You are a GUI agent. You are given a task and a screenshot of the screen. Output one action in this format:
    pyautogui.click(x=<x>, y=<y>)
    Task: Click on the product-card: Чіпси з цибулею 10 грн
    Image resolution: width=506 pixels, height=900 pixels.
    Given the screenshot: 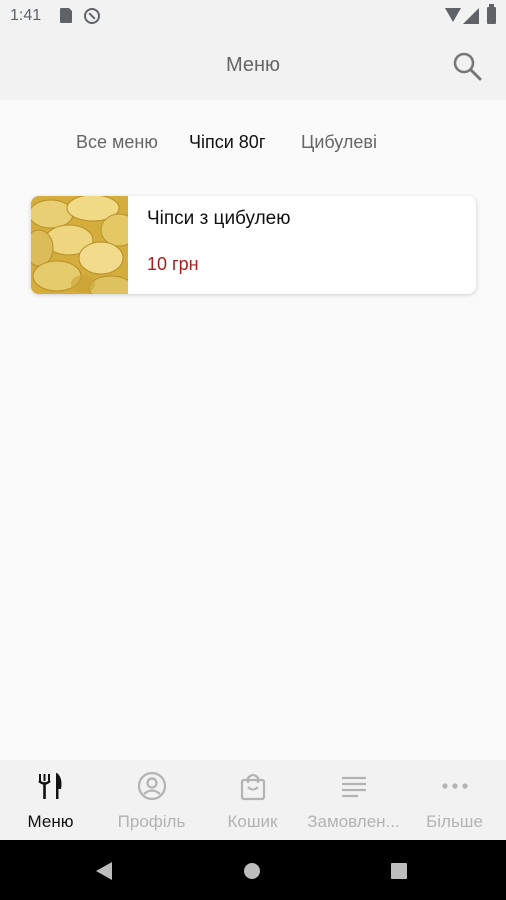 What is the action you would take?
    pyautogui.click(x=253, y=245)
    